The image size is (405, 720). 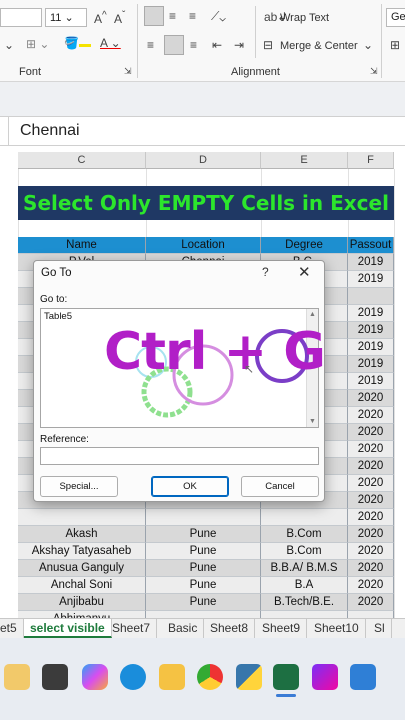 What do you see at coordinates (312, 314) in the screenshot?
I see `scroll-up-icon: ▲` at bounding box center [312, 314].